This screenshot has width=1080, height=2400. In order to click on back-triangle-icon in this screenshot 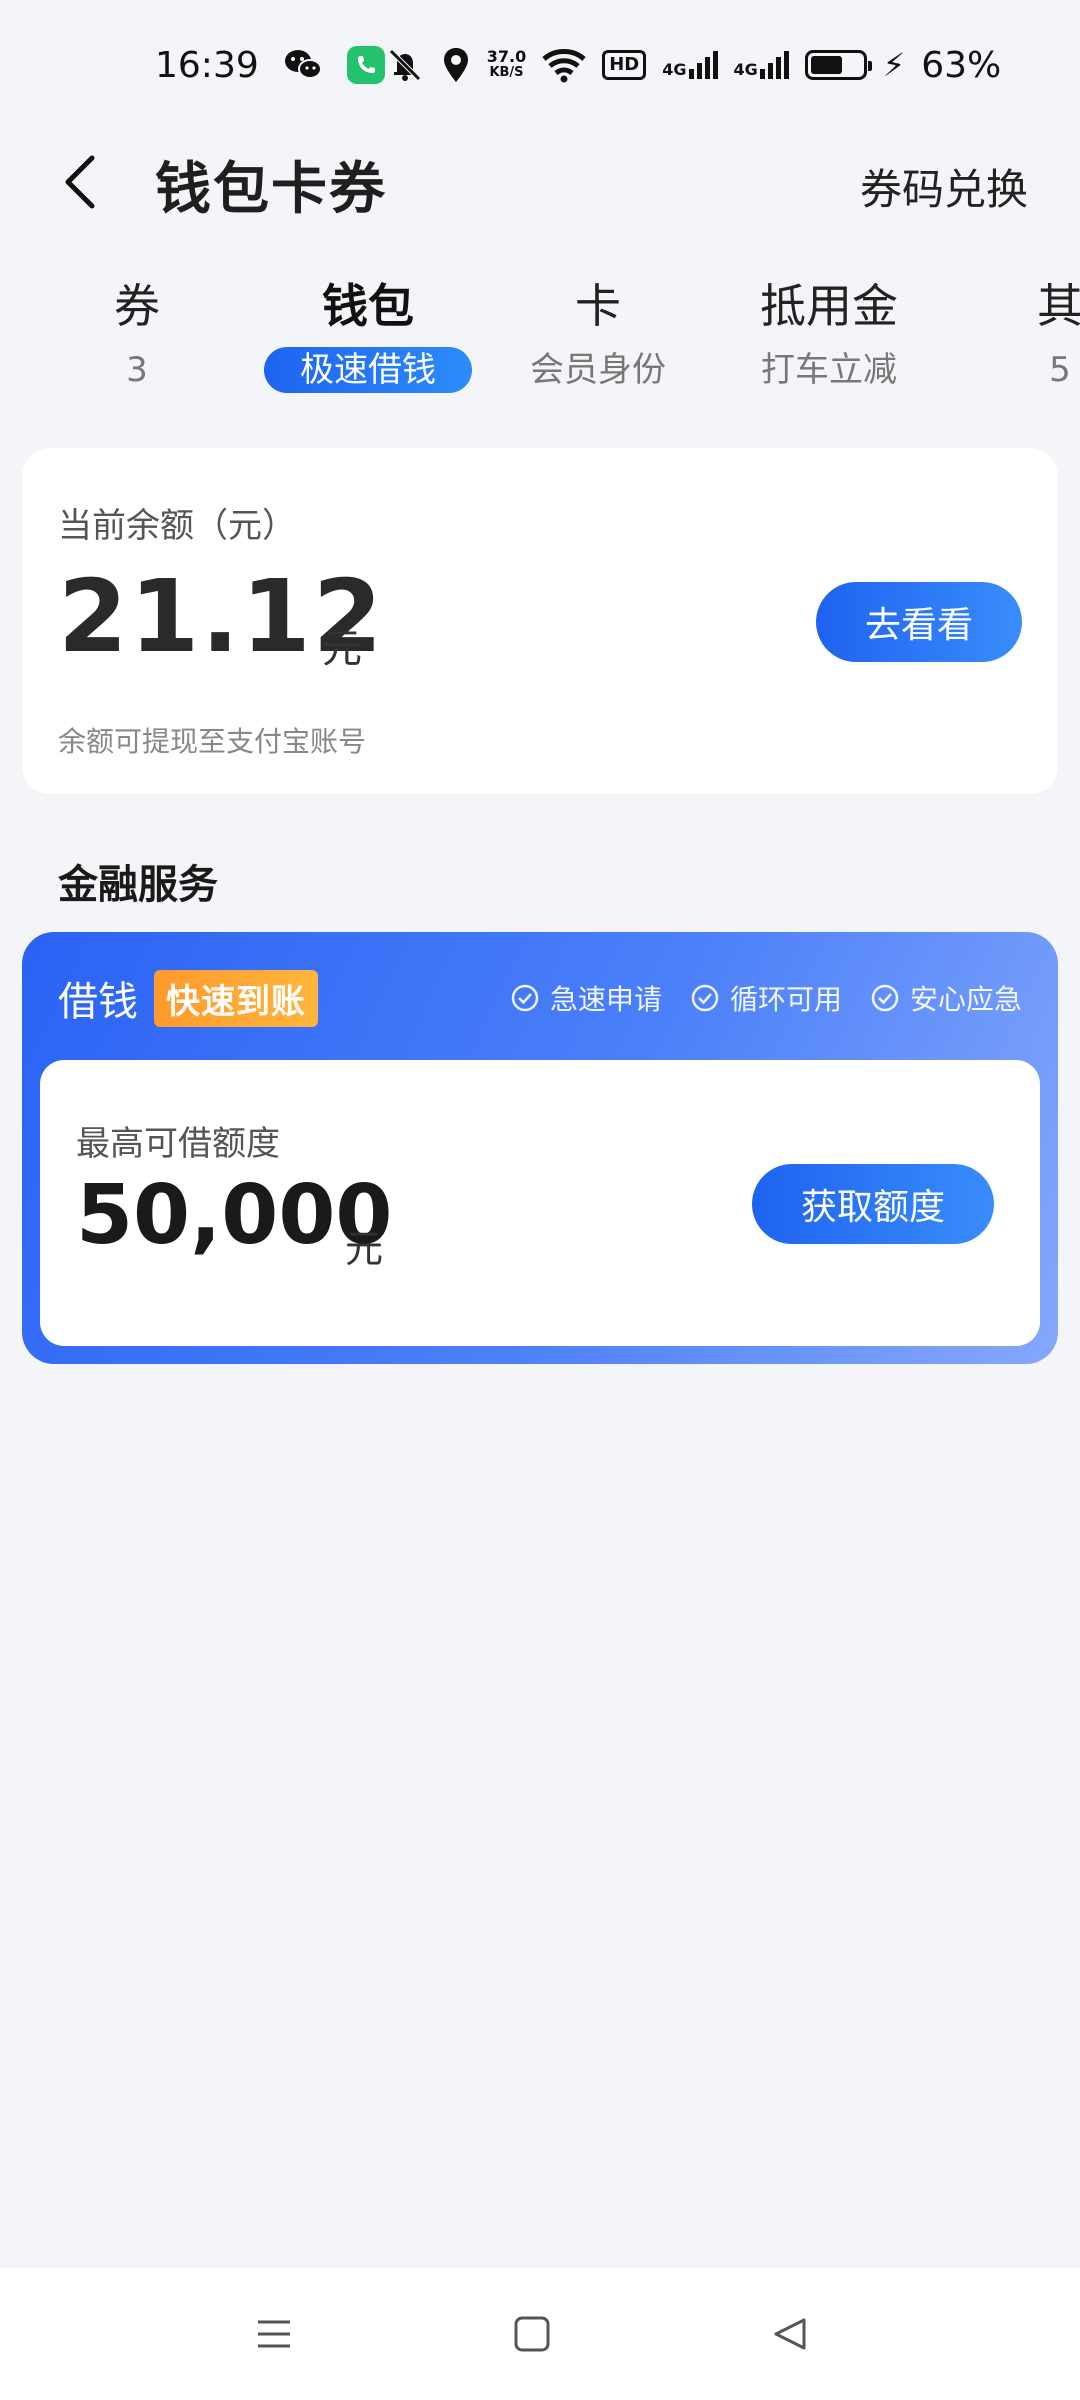, I will do `click(790, 2334)`.